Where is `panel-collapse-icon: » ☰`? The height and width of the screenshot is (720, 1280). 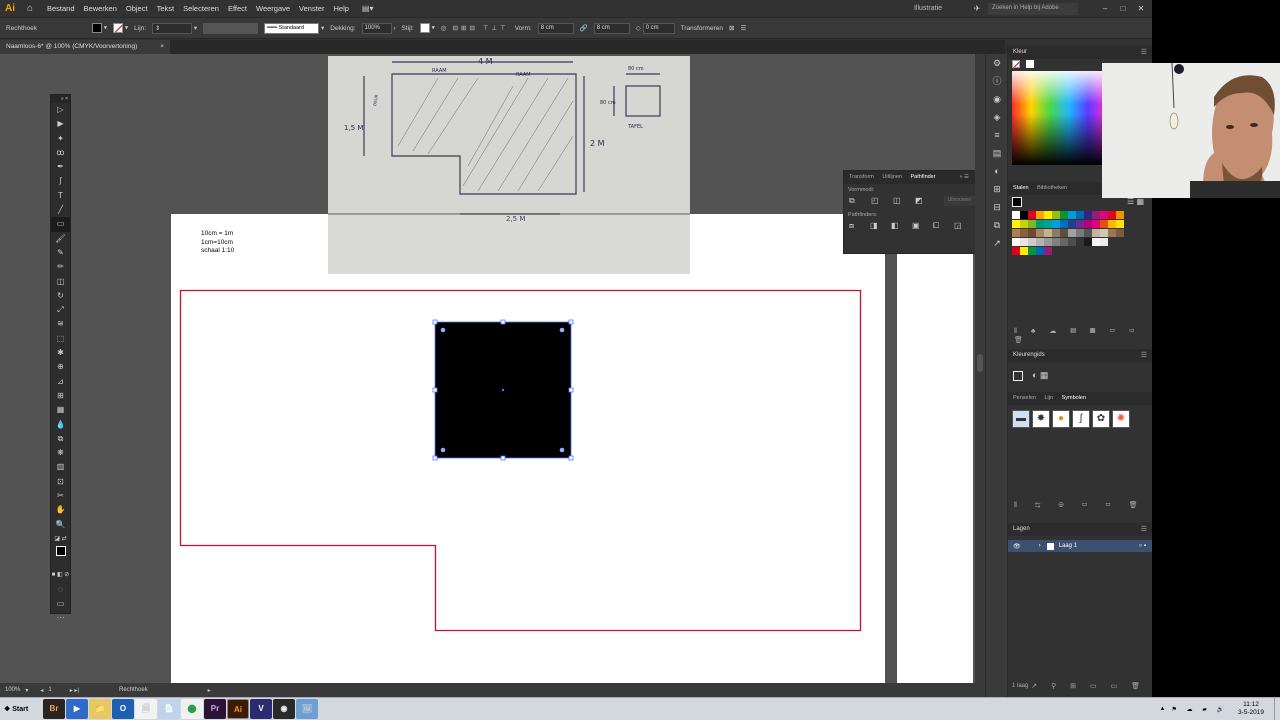
panel-collapse-icon: » ☰ is located at coordinates (964, 177).